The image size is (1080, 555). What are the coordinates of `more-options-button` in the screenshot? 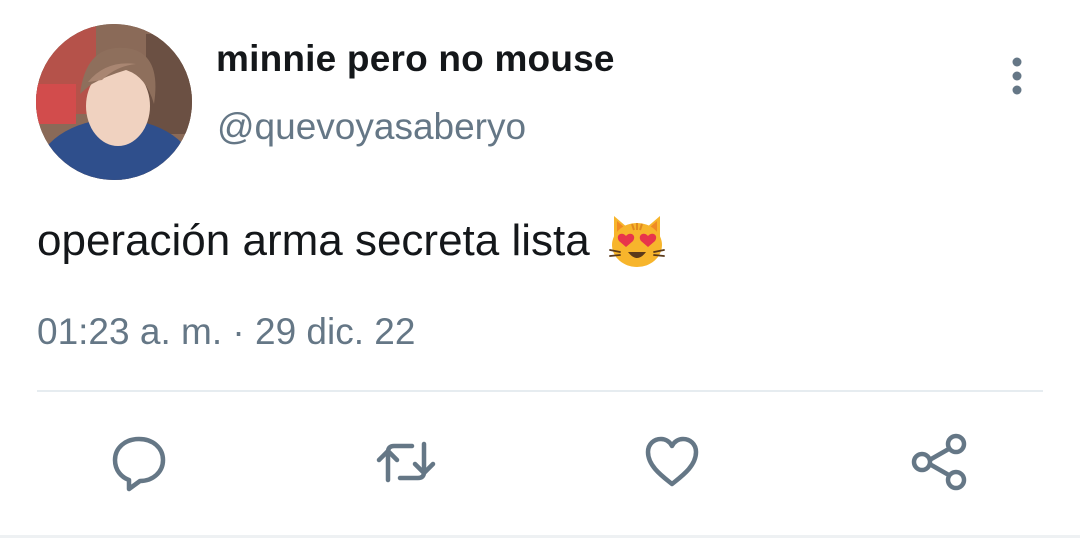 It's located at (1017, 76).